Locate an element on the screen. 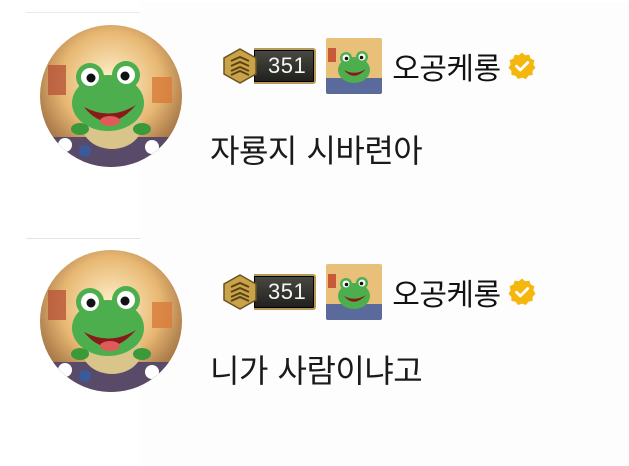 This screenshot has height=466, width=629. comment-text: 니가 사람이냐고 is located at coordinates (316, 371).